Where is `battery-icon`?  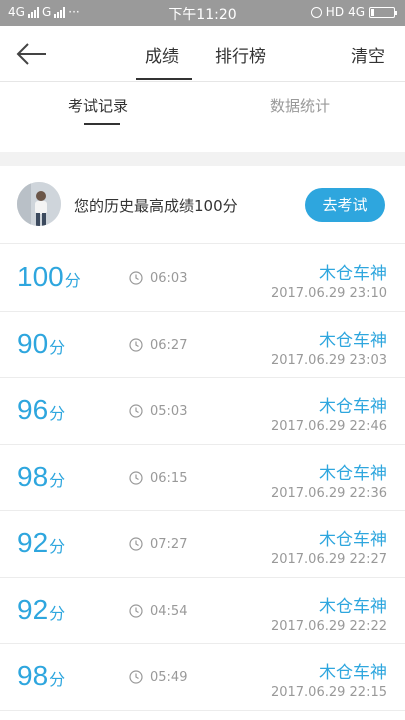
battery-icon is located at coordinates (383, 12).